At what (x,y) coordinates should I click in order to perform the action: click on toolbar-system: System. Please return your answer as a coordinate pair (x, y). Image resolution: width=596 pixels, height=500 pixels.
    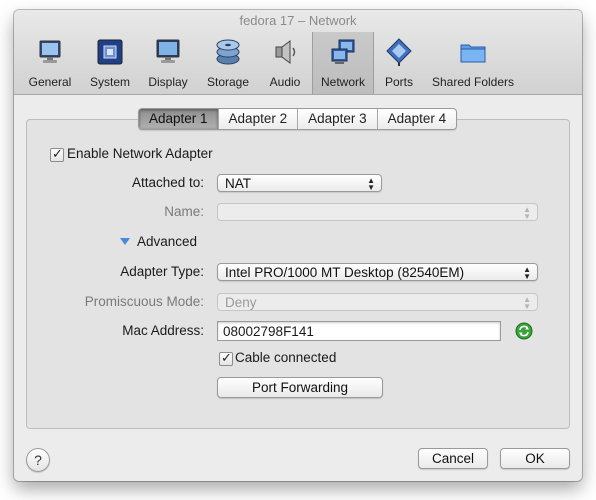
    Looking at the image, I should click on (110, 63).